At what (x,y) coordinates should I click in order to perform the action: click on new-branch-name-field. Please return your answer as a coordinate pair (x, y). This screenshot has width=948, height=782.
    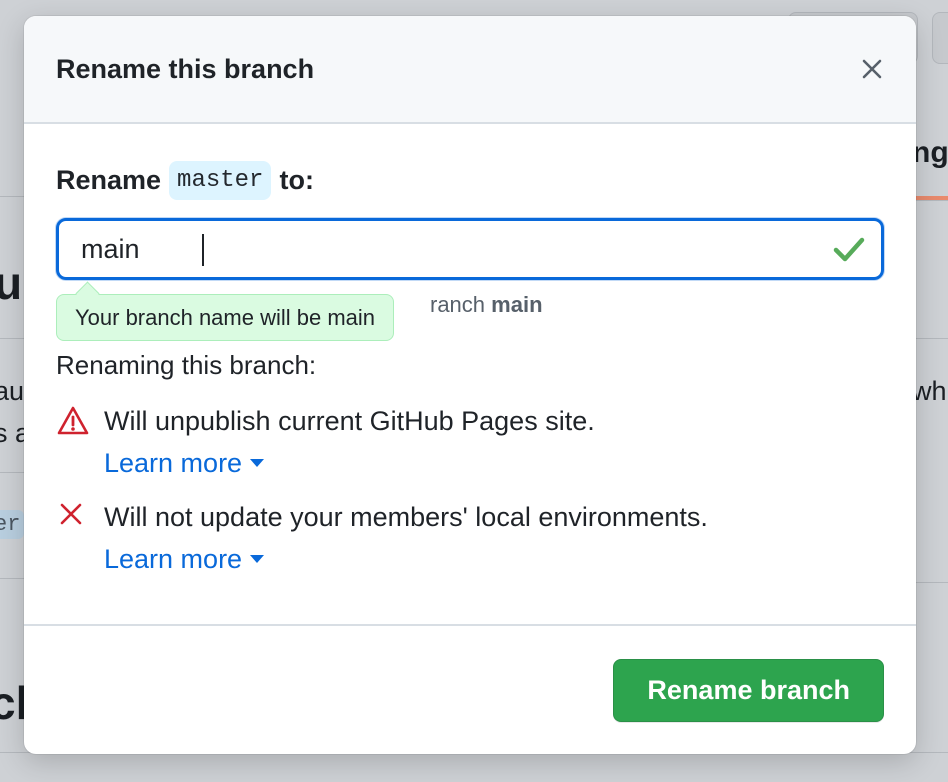
    Looking at the image, I should click on (470, 249).